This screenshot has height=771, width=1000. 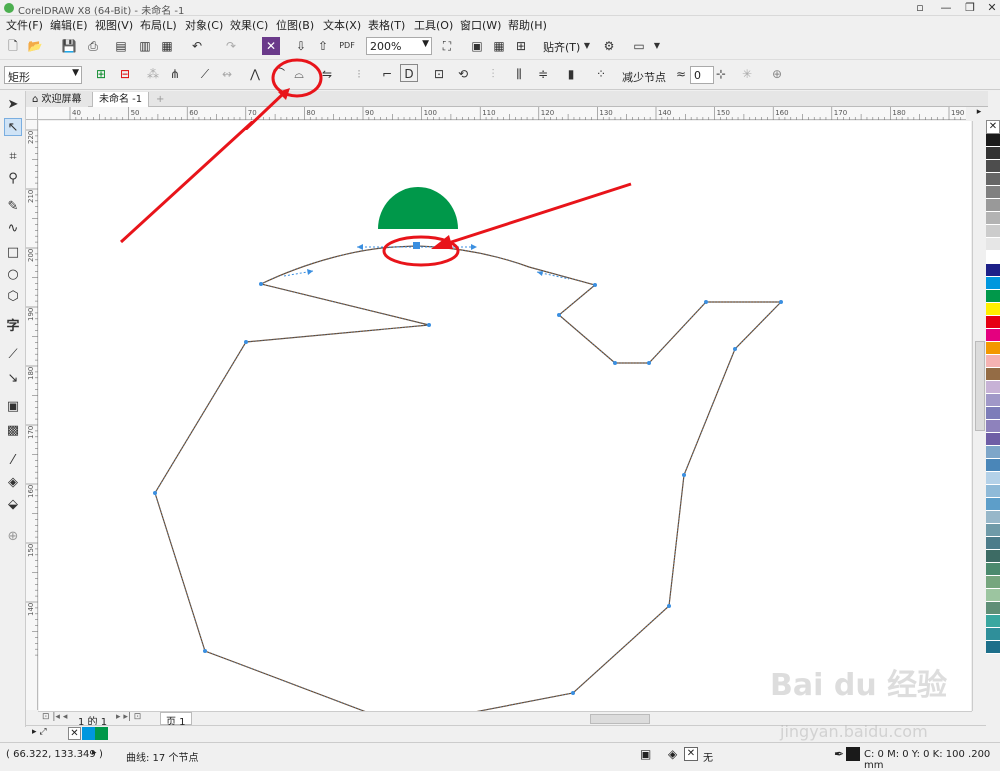 I want to click on snap-to-dropdown: 贴齐(T), so click(x=561, y=47).